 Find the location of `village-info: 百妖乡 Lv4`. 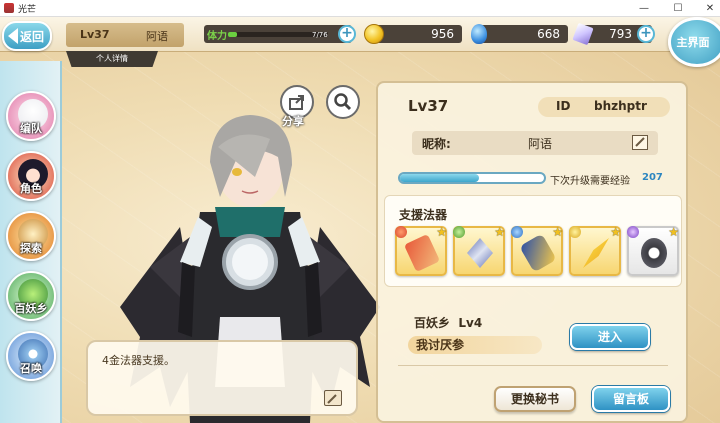

village-info: 百妖乡 Lv4 is located at coordinates (448, 322).